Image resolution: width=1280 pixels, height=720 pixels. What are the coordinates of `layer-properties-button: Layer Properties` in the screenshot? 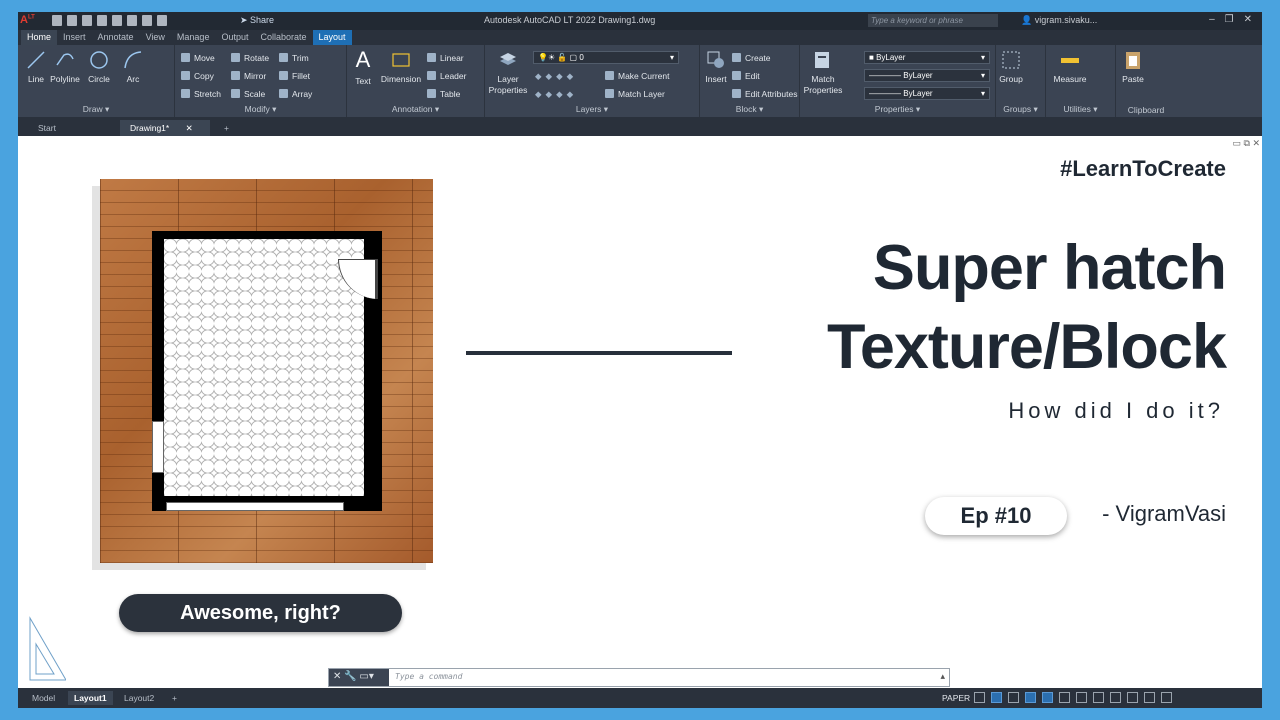 It's located at (508, 72).